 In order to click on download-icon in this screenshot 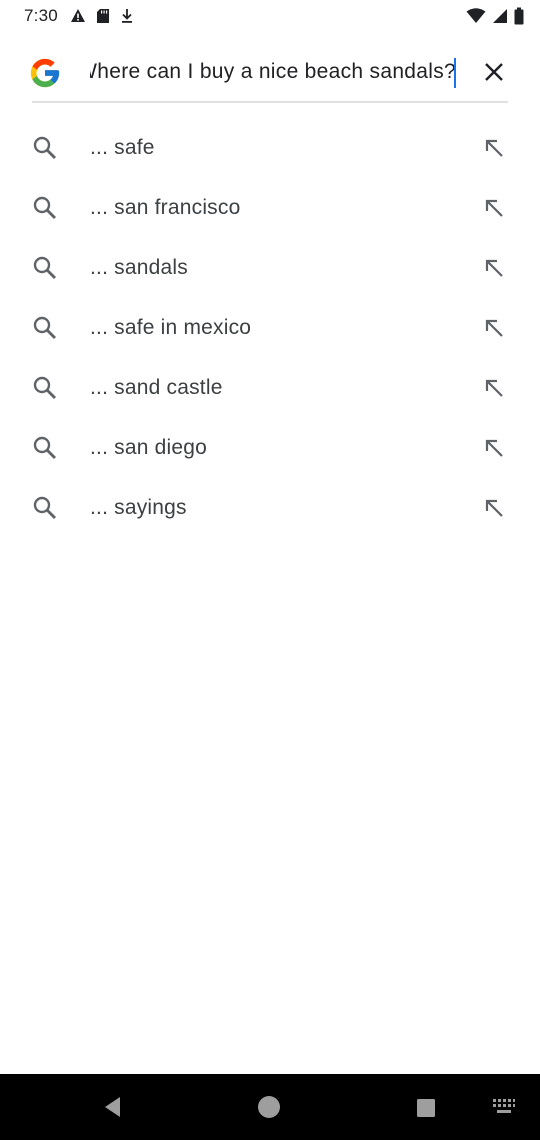, I will do `click(127, 16)`.